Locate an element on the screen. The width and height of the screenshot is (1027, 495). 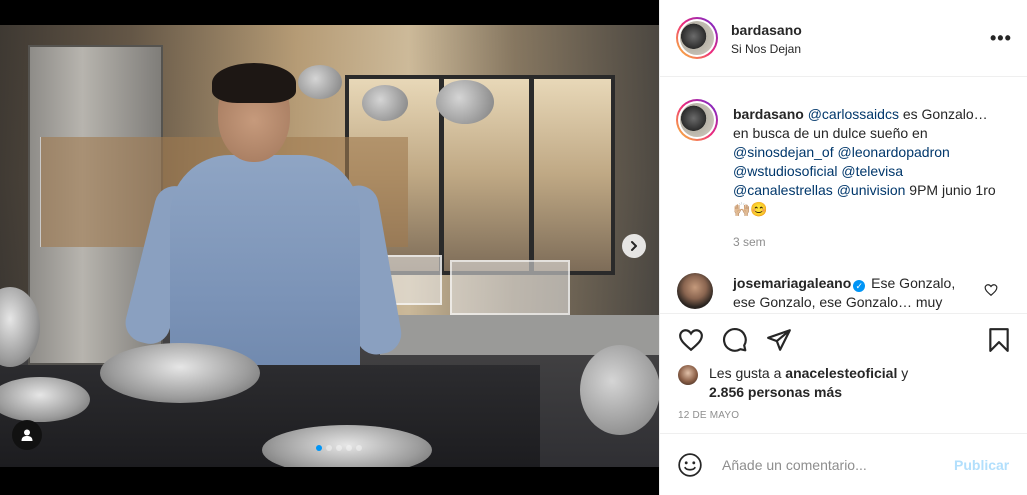
comment-avatar is located at coordinates (695, 291).